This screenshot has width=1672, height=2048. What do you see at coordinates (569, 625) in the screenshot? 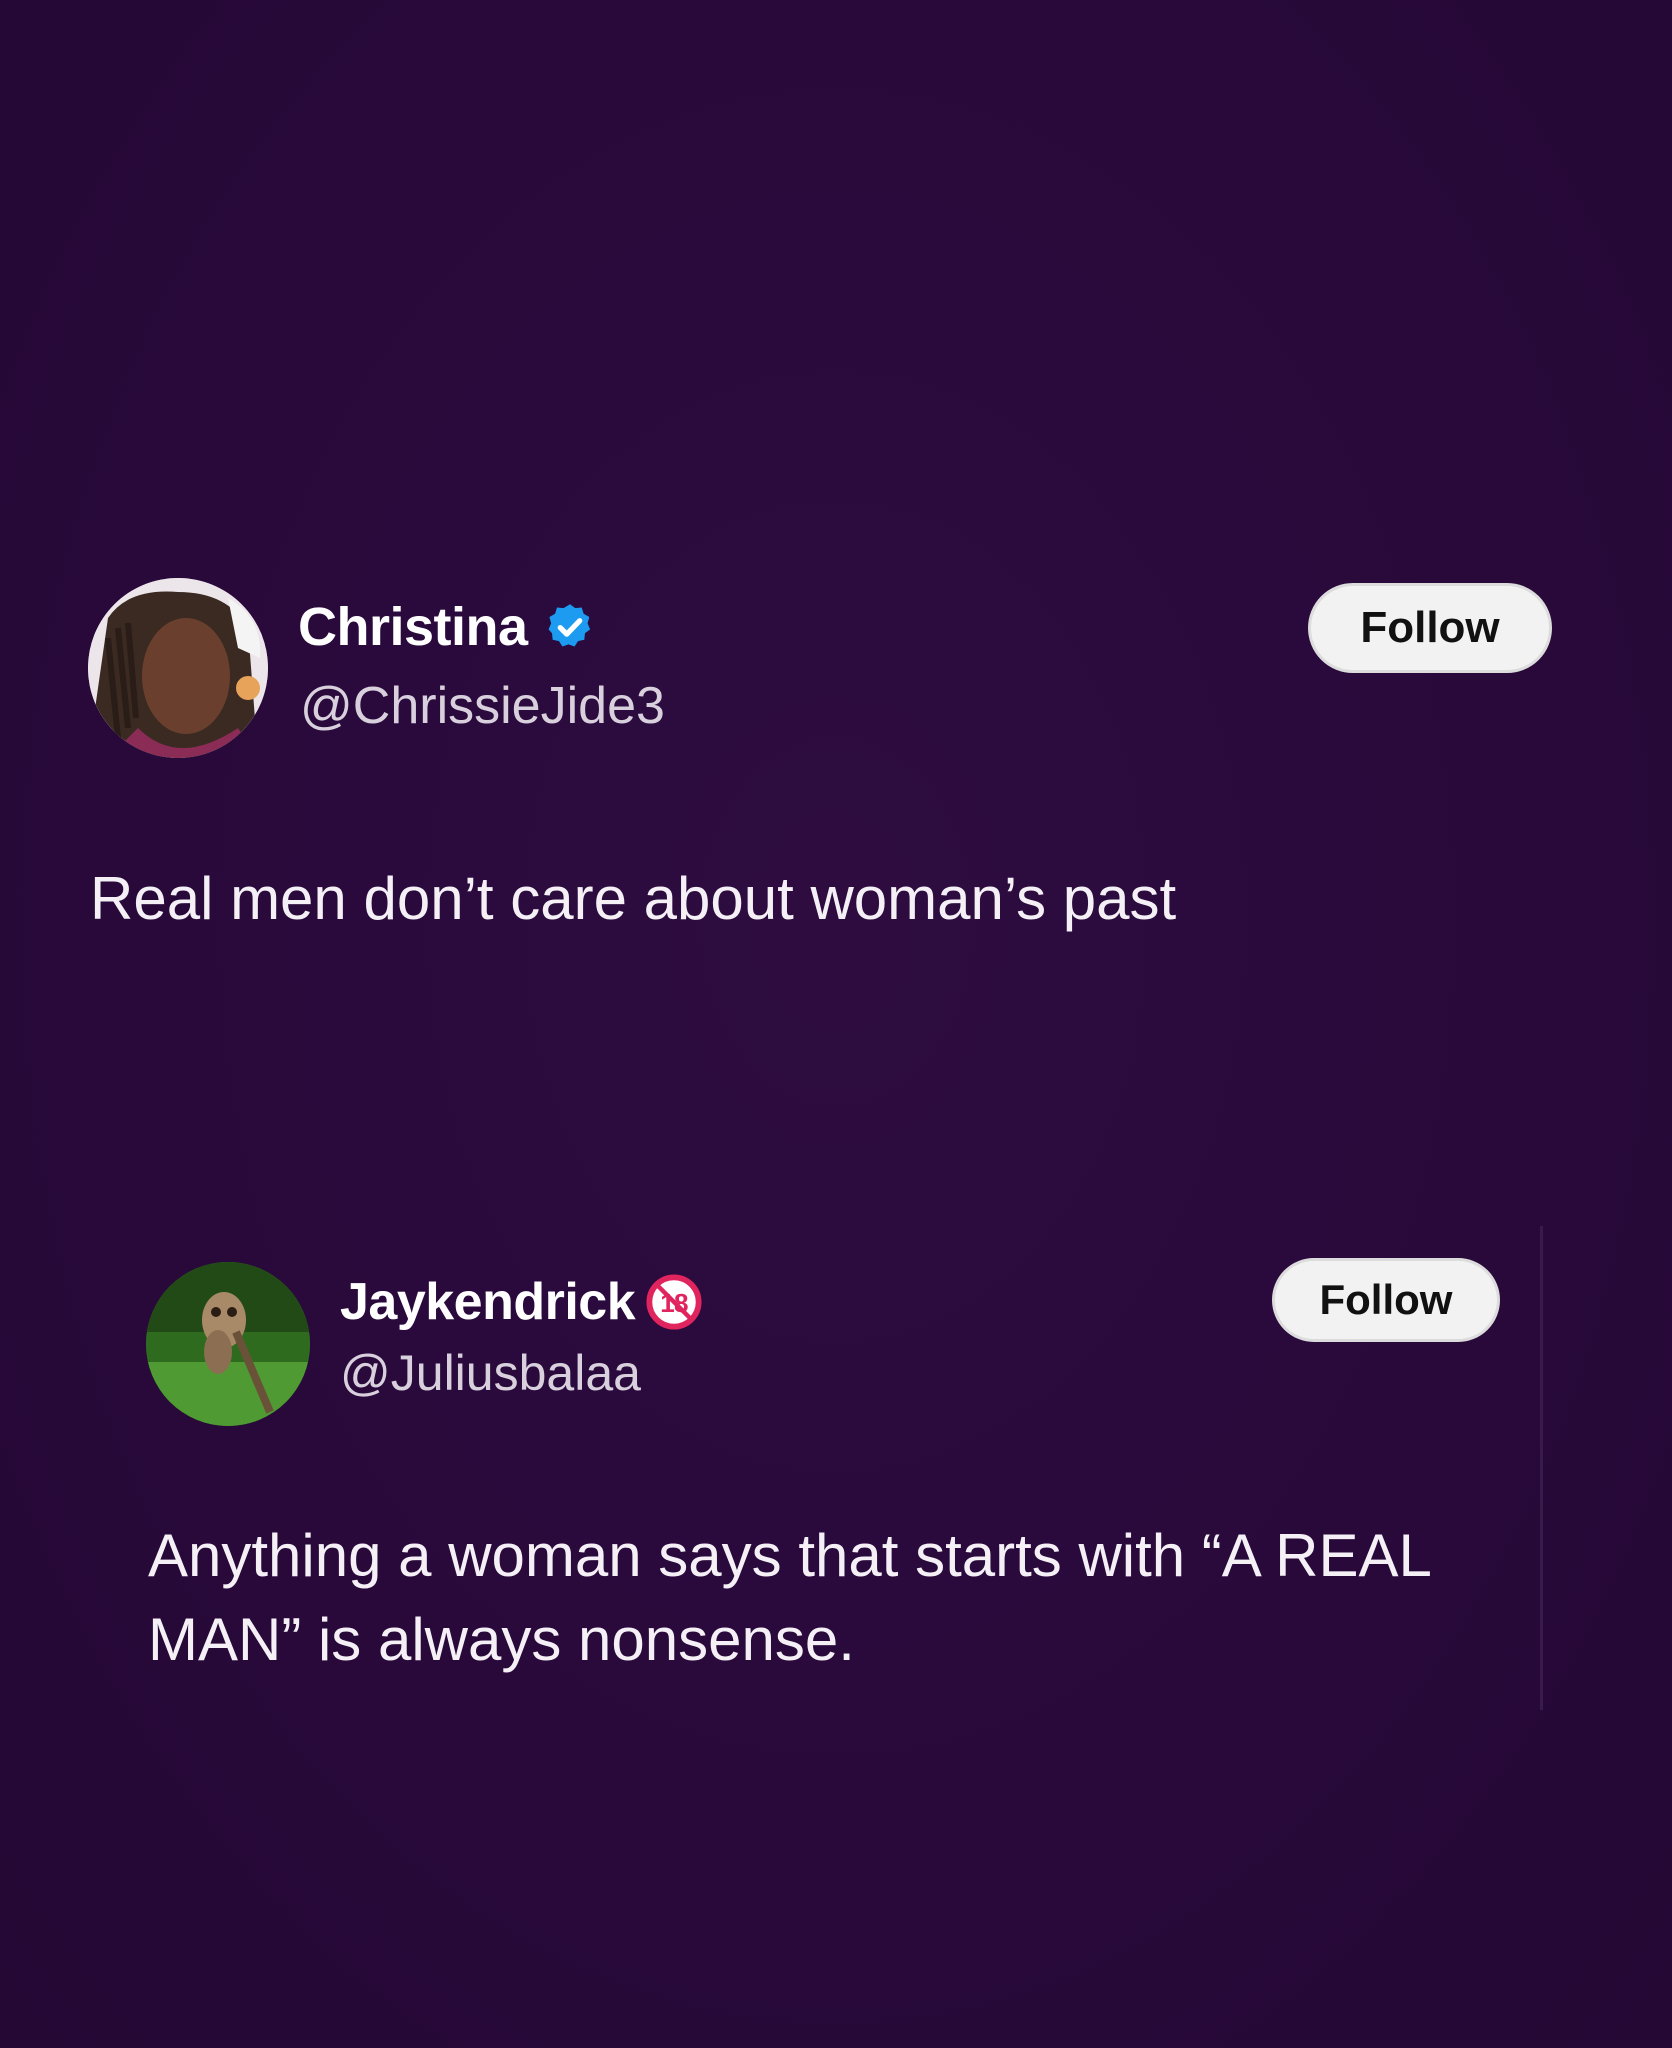
I see `verified-icon` at bounding box center [569, 625].